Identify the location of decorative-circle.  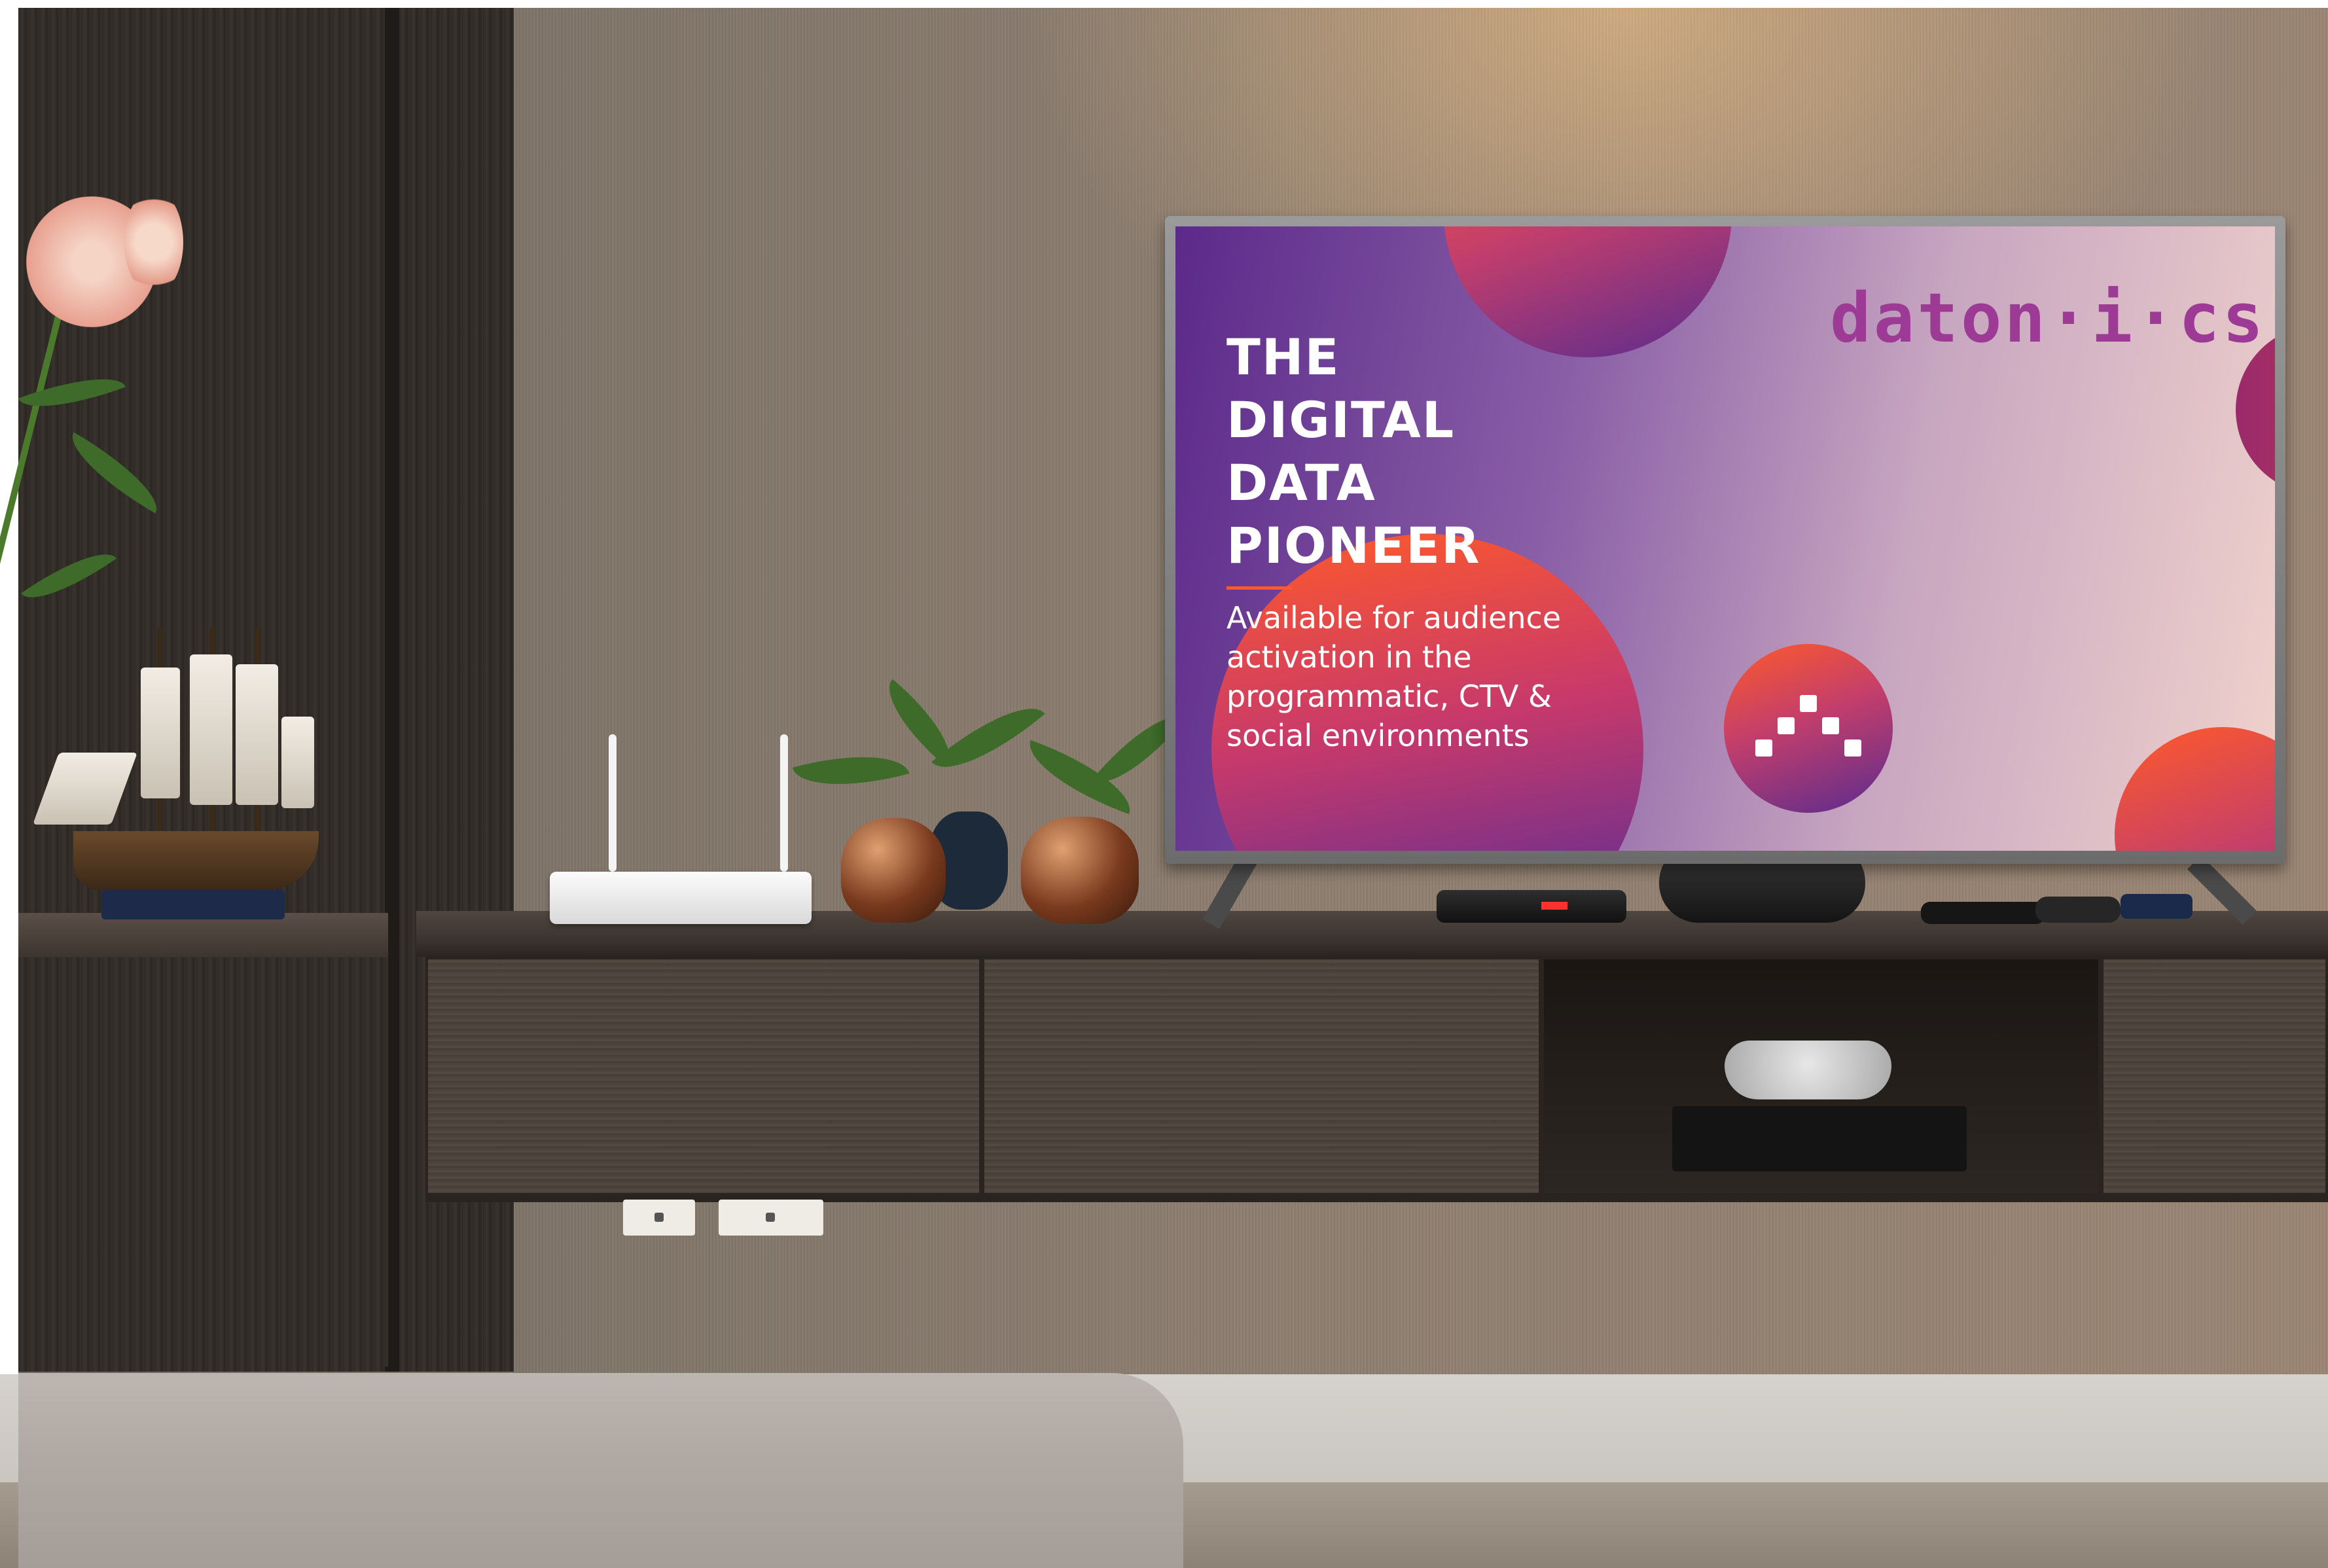
(2195, 789).